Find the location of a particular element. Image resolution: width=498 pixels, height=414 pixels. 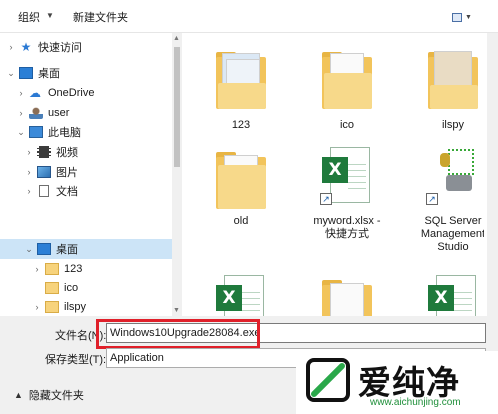

file-name: ico is located at coordinates (347, 125).